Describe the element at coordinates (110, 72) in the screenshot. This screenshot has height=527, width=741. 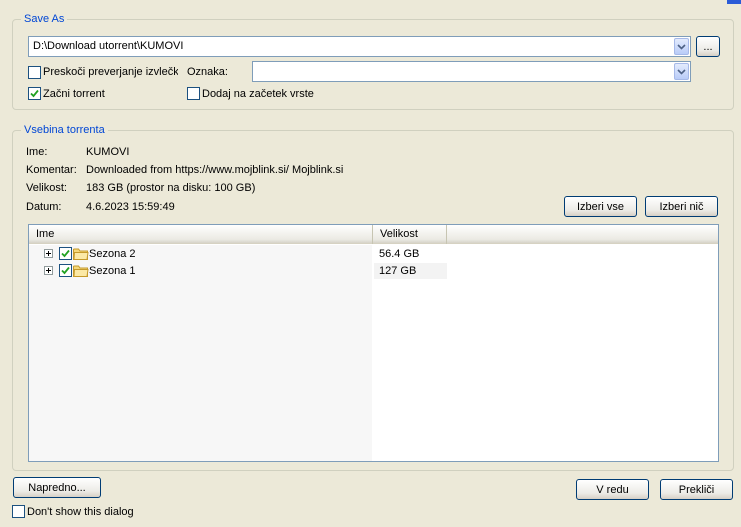
I see `skip-hash-check-label: Preskoči preverjanje izvlečka` at that location.